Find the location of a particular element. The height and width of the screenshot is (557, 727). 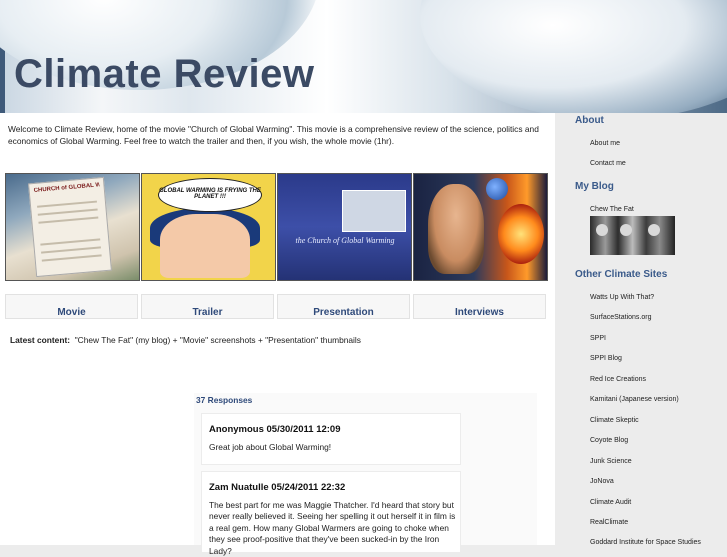

sidebar-link-site: Climate Audit is located at coordinates (610, 502).